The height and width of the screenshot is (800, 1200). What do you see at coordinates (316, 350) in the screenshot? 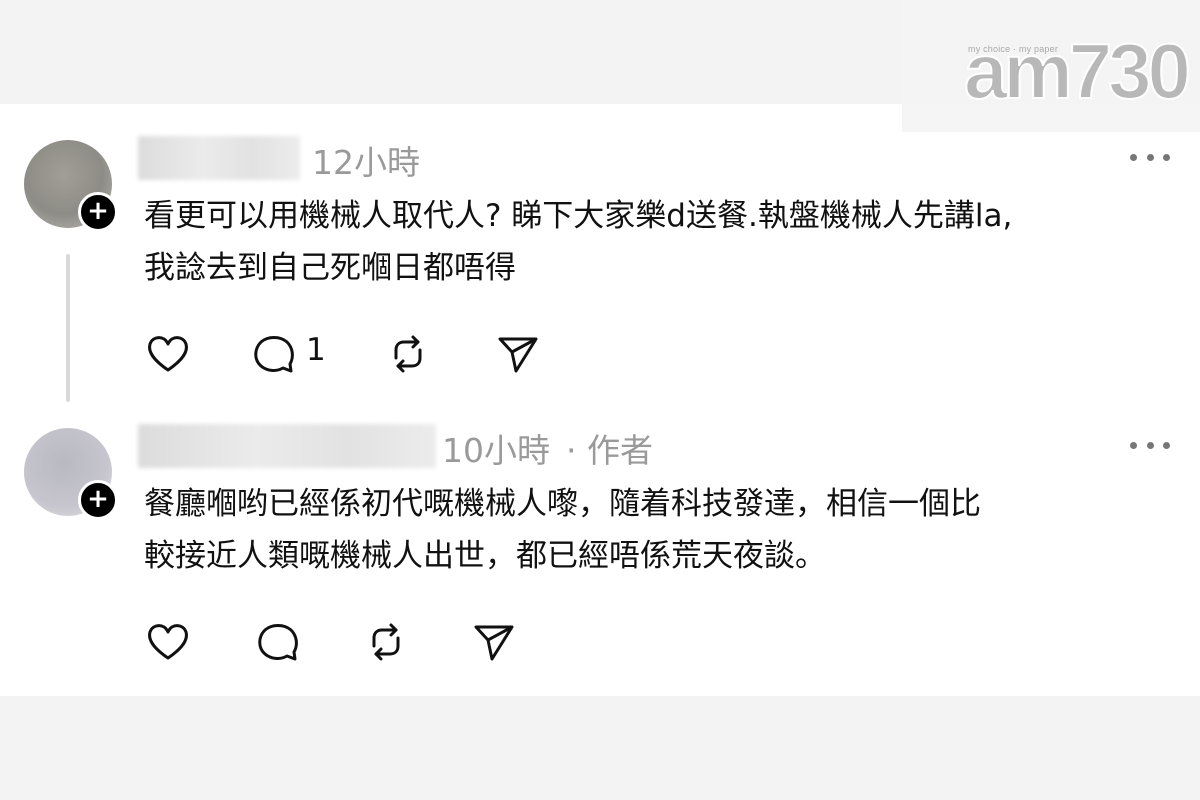
I see `reply-count: 1` at bounding box center [316, 350].